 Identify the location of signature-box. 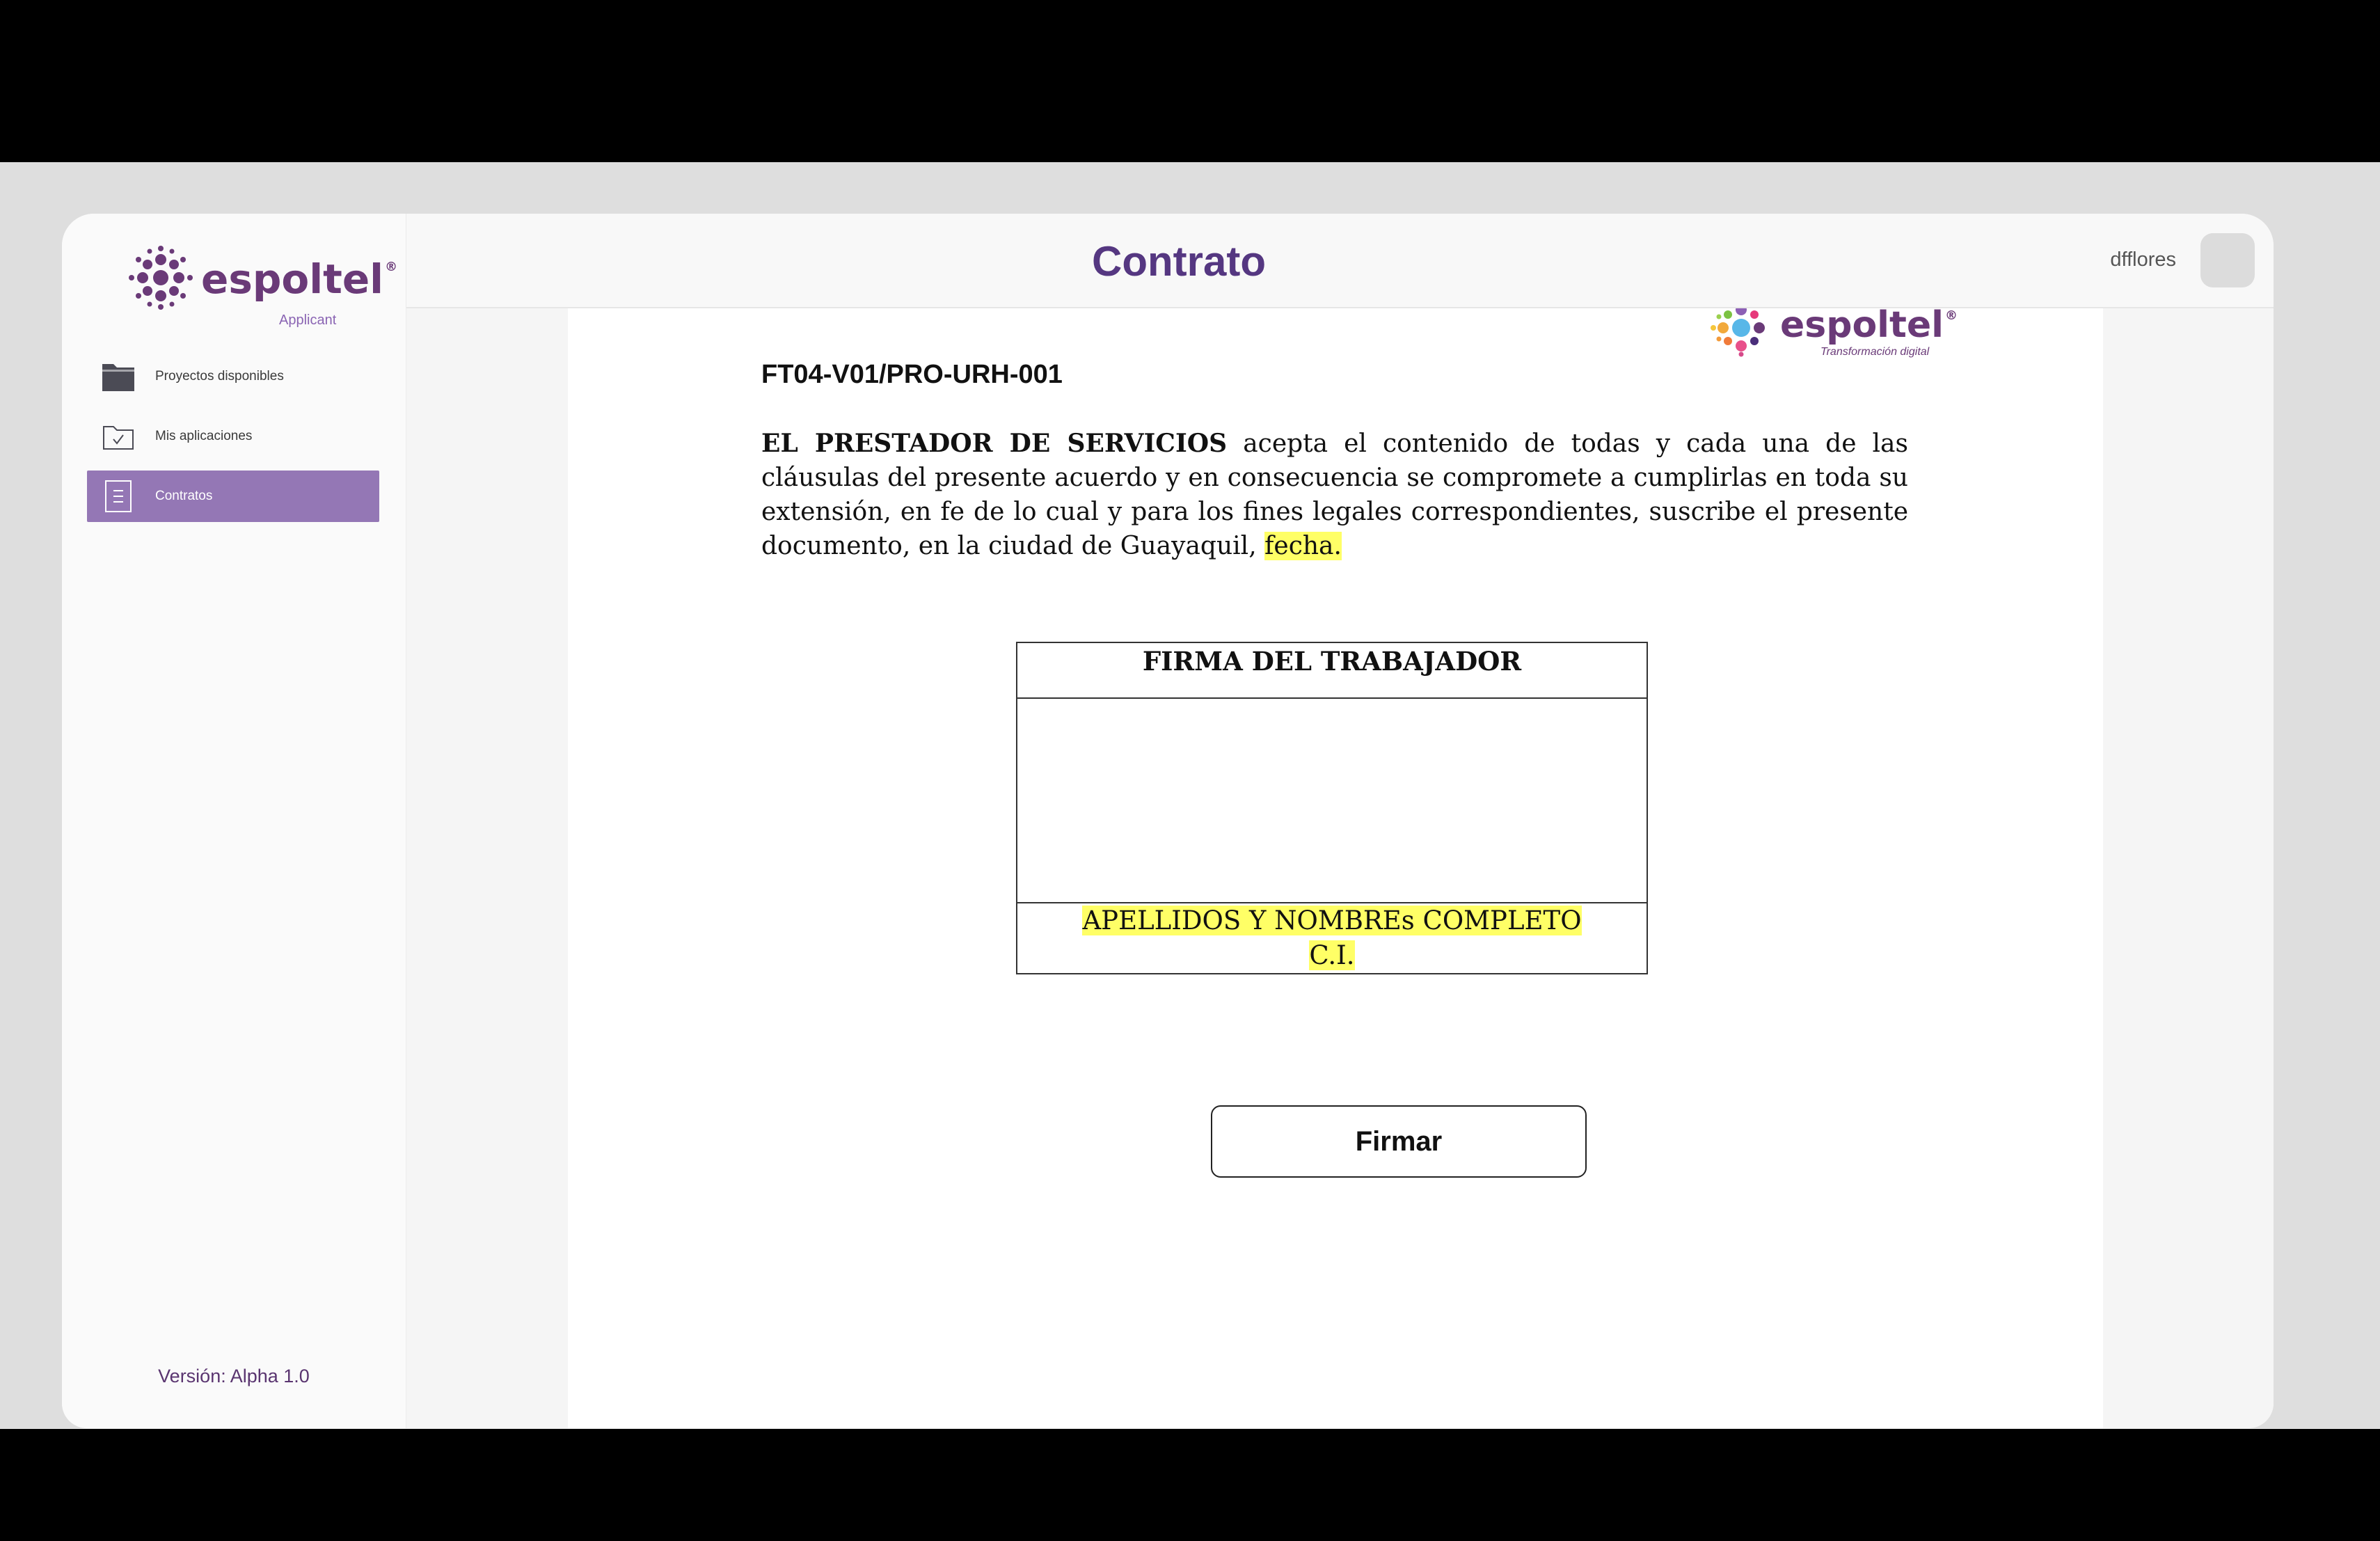
(1332, 801).